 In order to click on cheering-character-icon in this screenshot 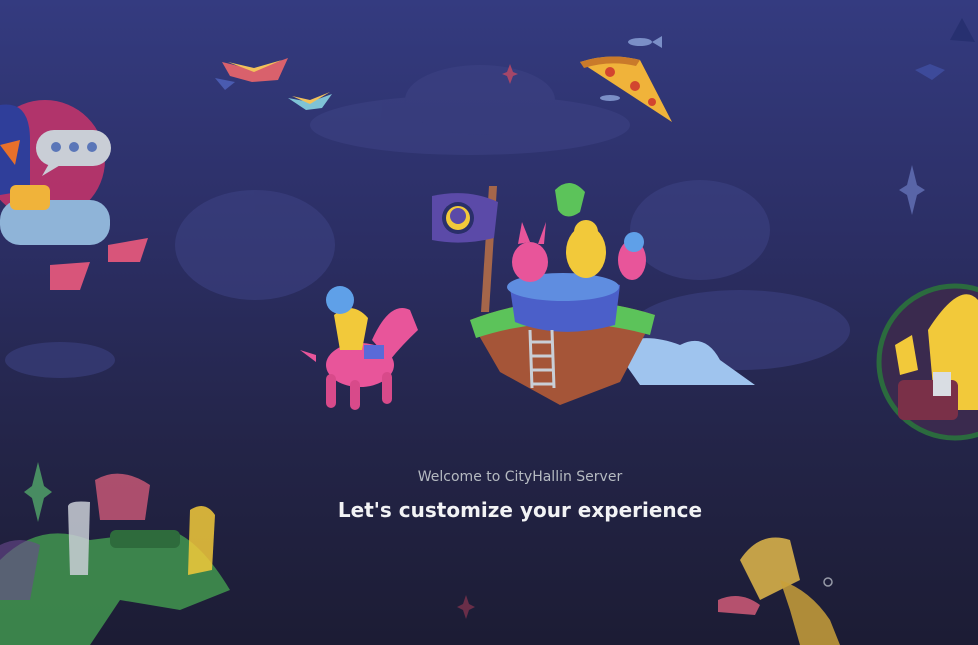, I will do `click(927, 362)`.